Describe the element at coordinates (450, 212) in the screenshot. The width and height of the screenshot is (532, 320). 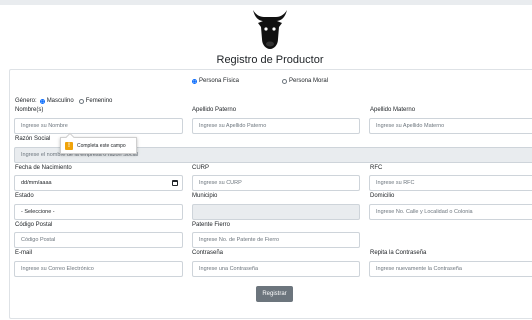
I see `domicilio-input: Ingrese No. Calle y Localidad o Colonia` at that location.